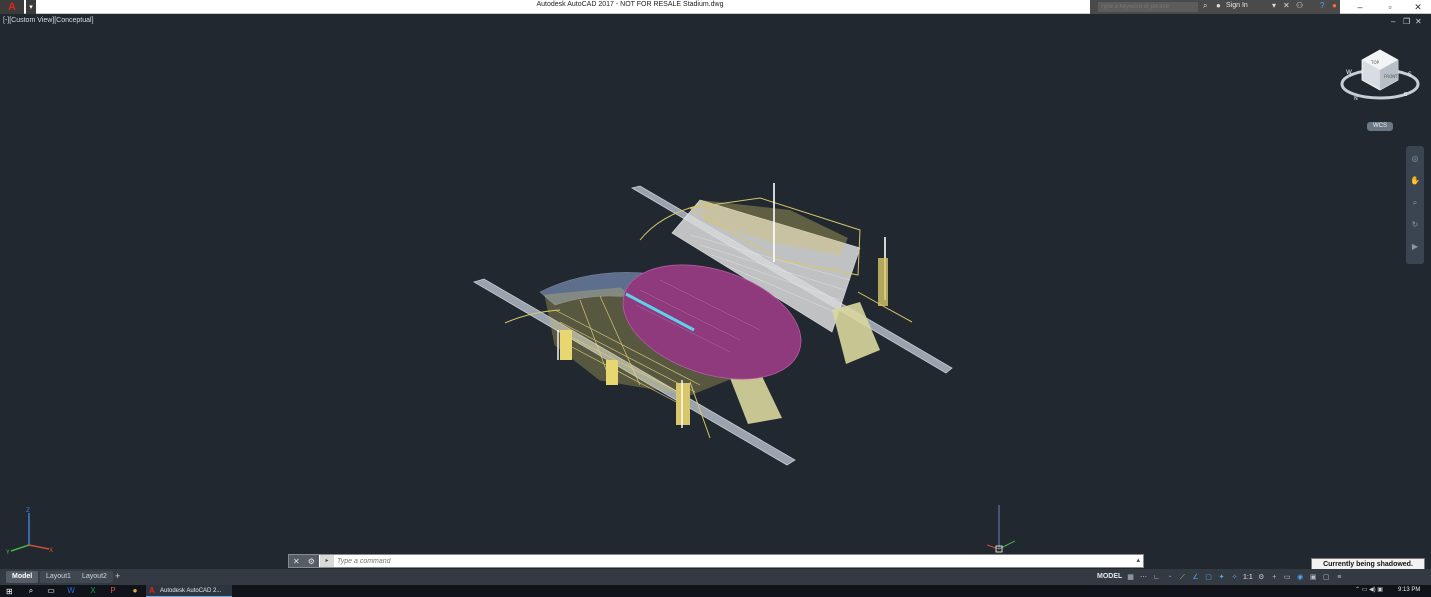  Describe the element at coordinates (1109, 576) in the screenshot. I see `model-space-toggle: MODEL` at that location.